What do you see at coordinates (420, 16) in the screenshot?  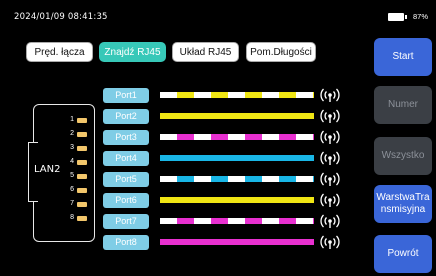 I see `battery-percent: 87%` at bounding box center [420, 16].